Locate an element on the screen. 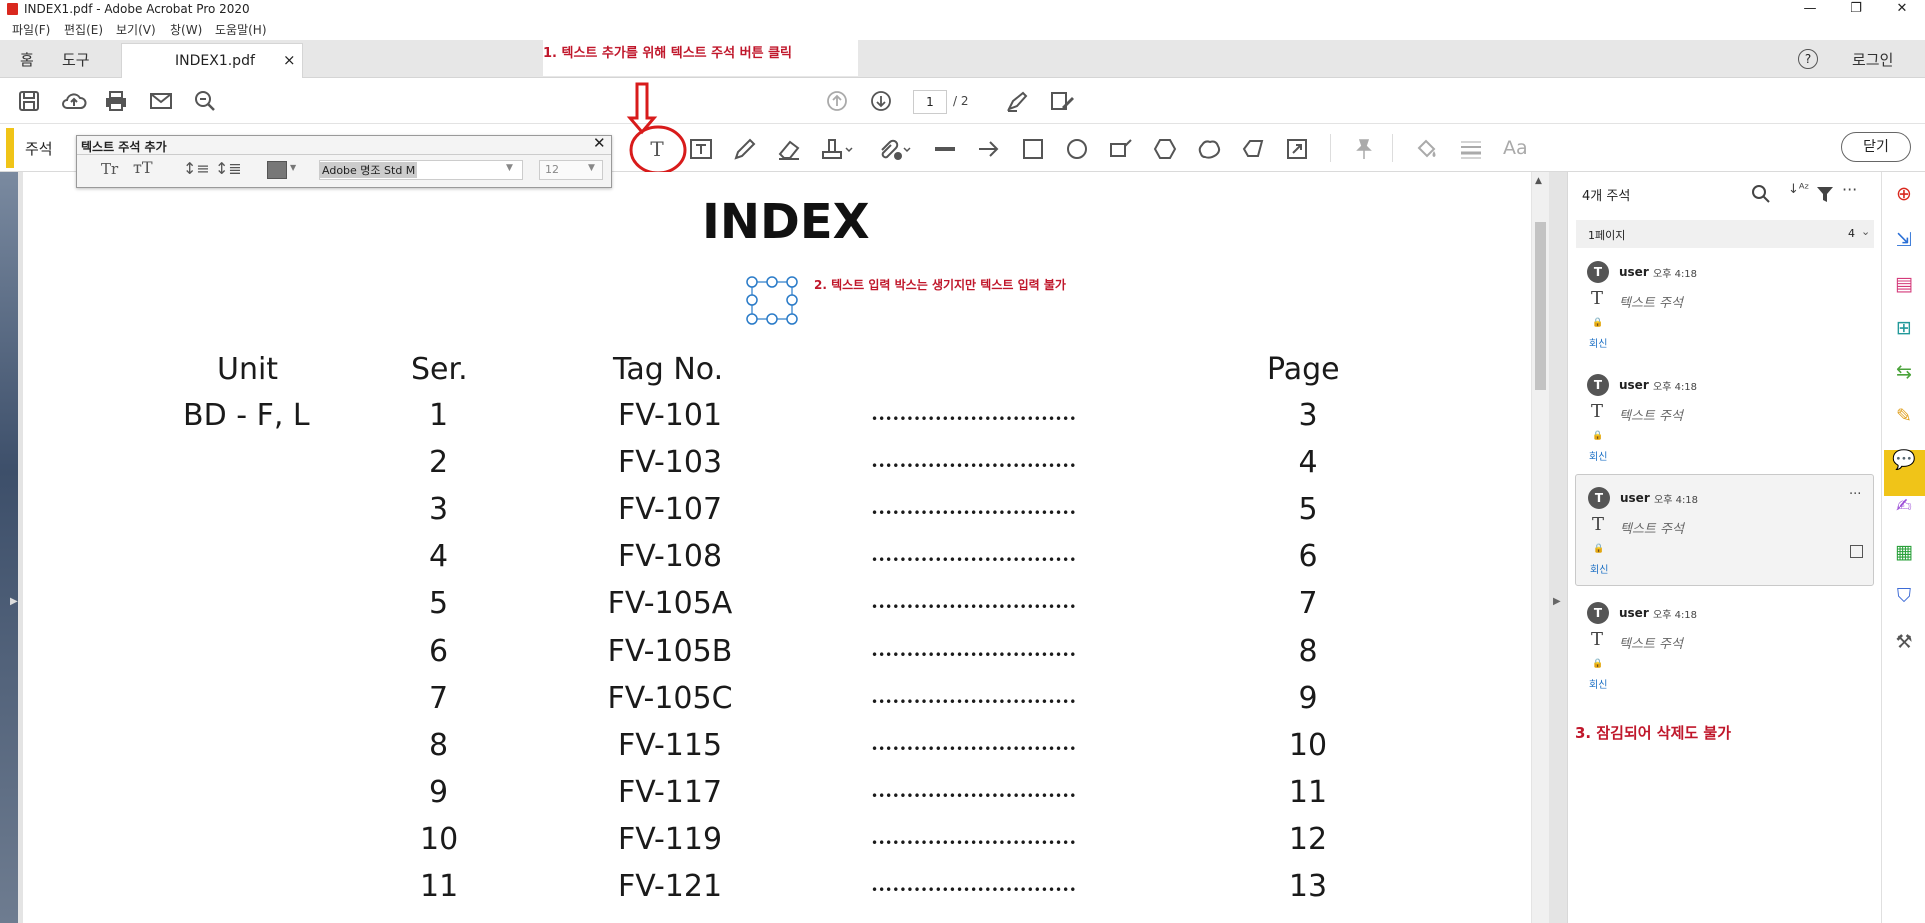 The image size is (1925, 923). larger-text-icon: тT is located at coordinates (143, 167).